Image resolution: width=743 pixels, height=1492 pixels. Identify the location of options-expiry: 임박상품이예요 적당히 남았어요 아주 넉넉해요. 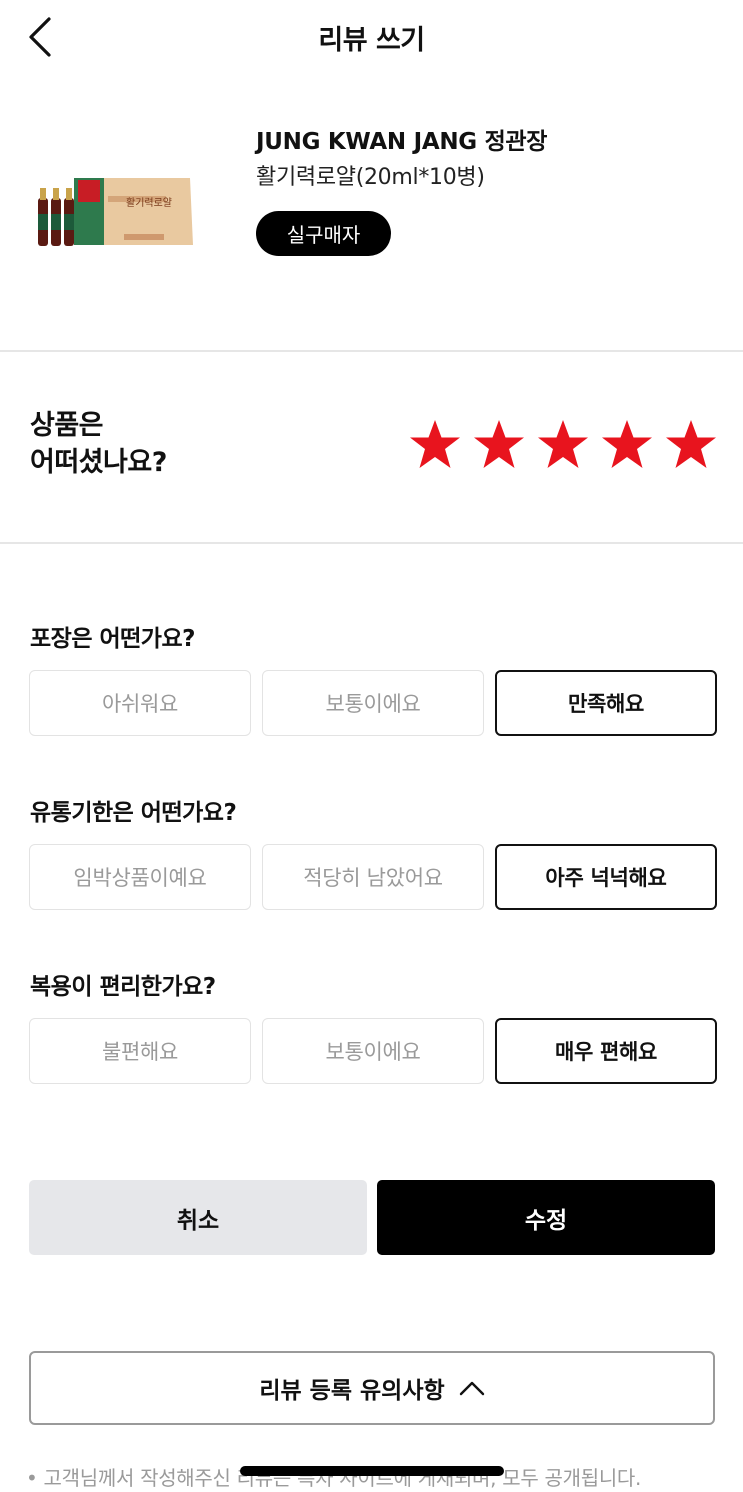
(373, 877).